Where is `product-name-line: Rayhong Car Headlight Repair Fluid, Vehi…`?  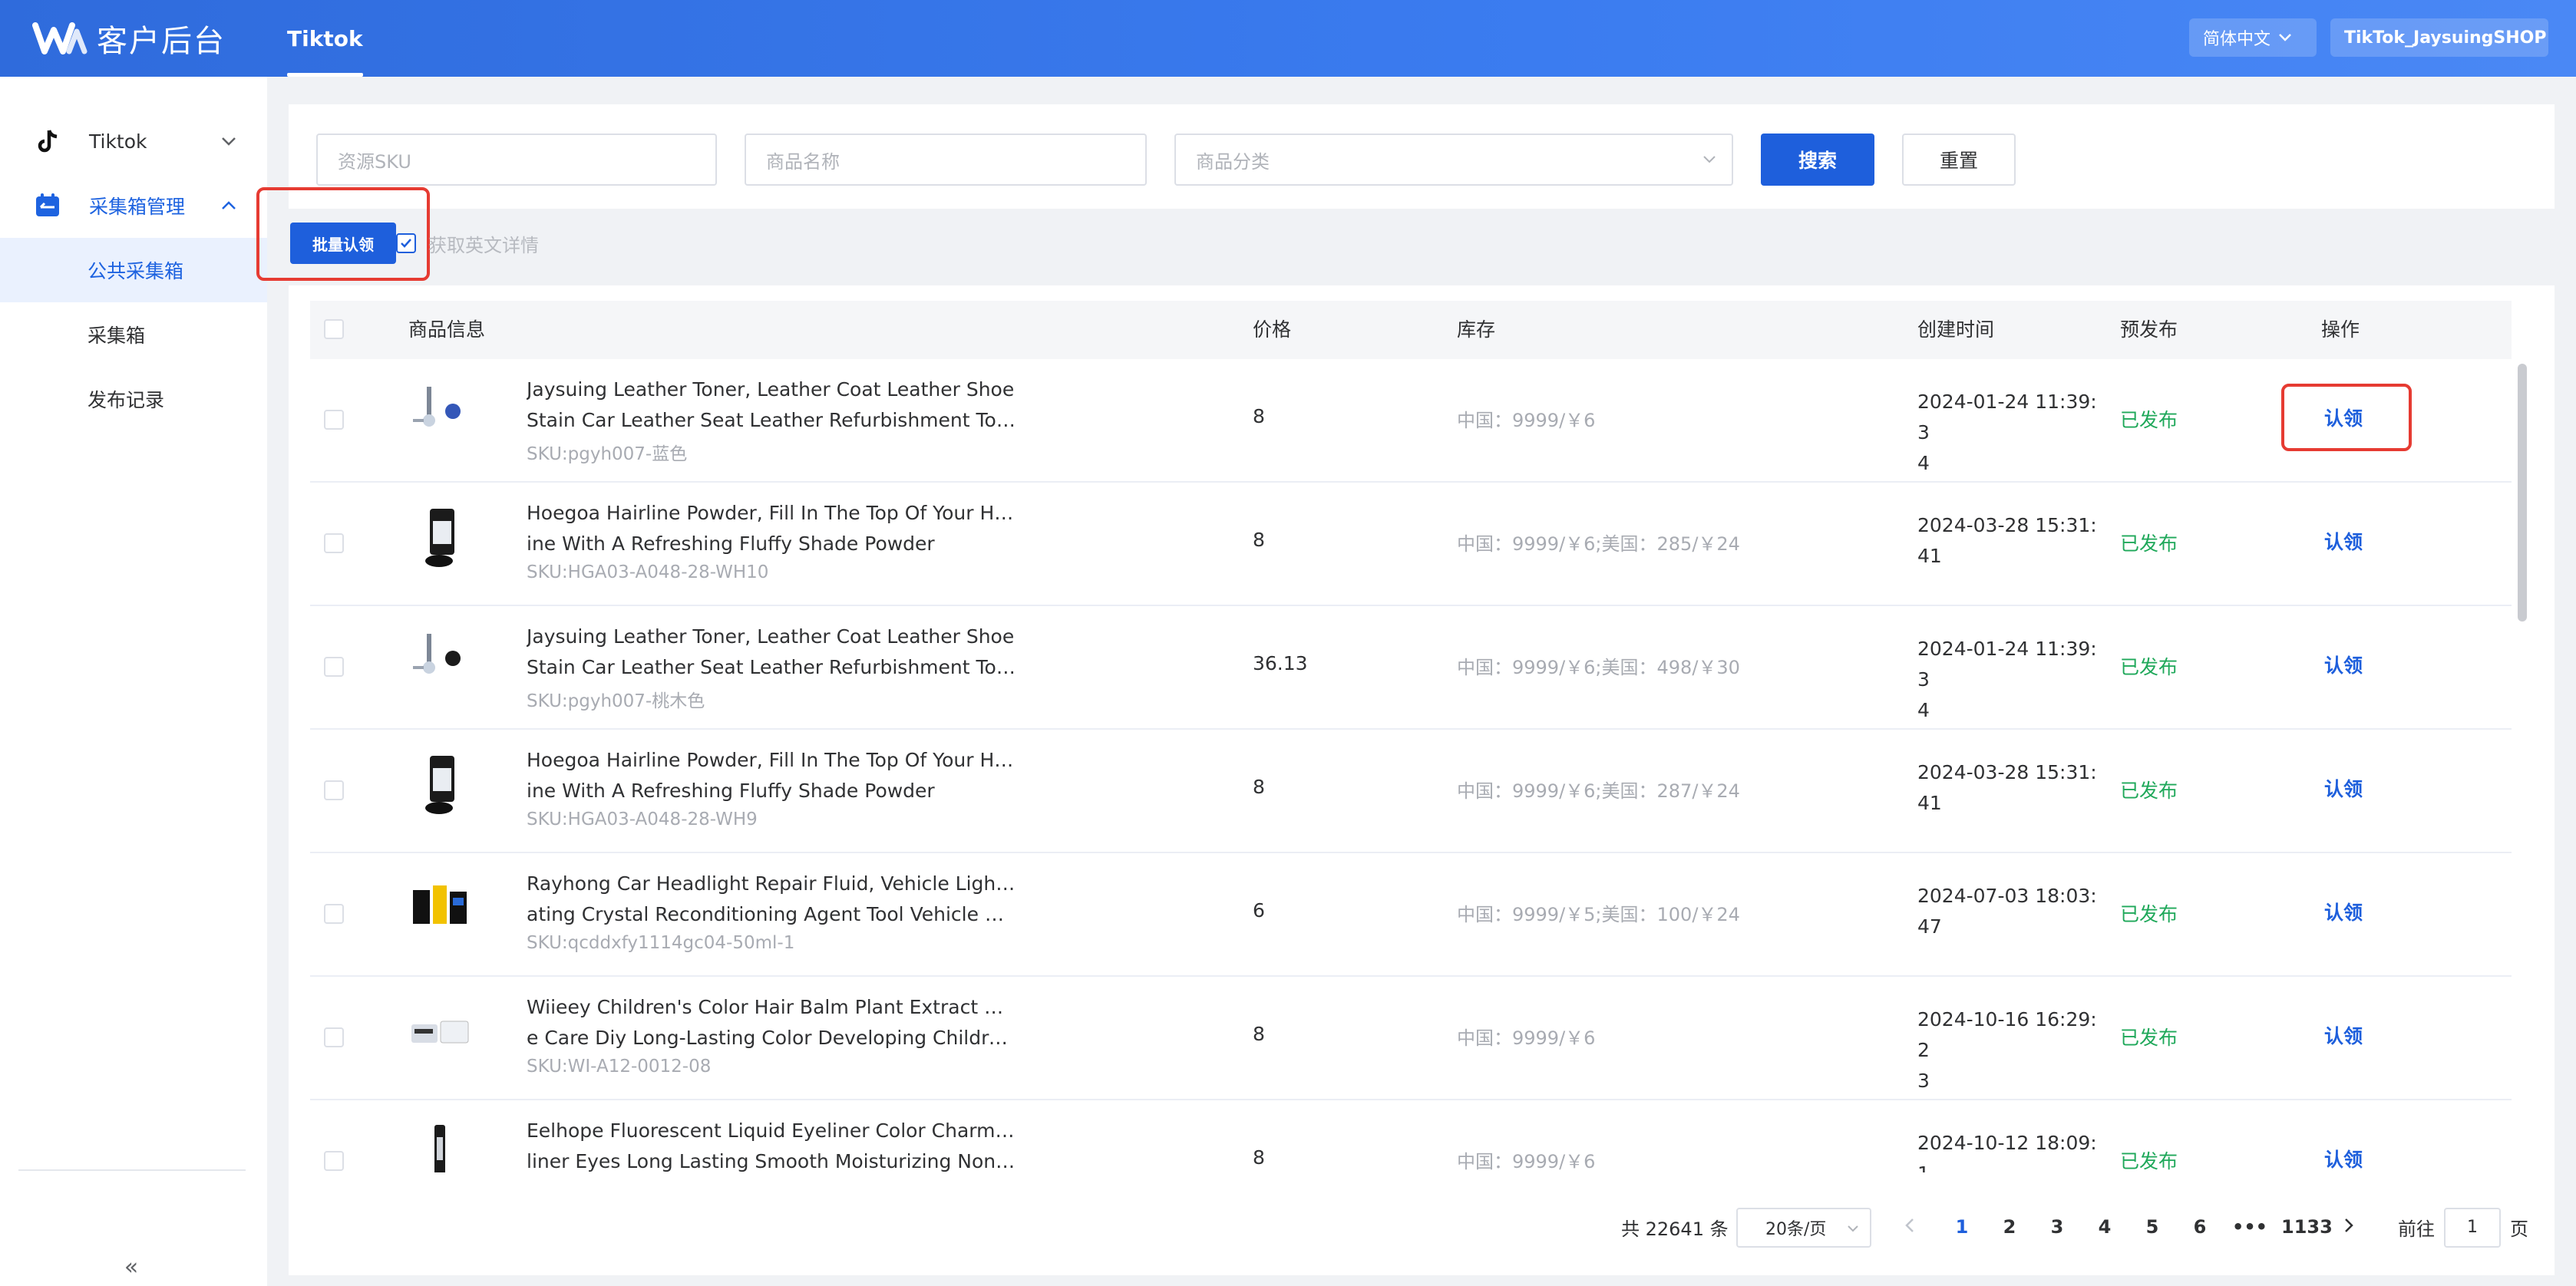 product-name-line: Rayhong Car Headlight Repair Fluid, Vehi… is located at coordinates (772, 883).